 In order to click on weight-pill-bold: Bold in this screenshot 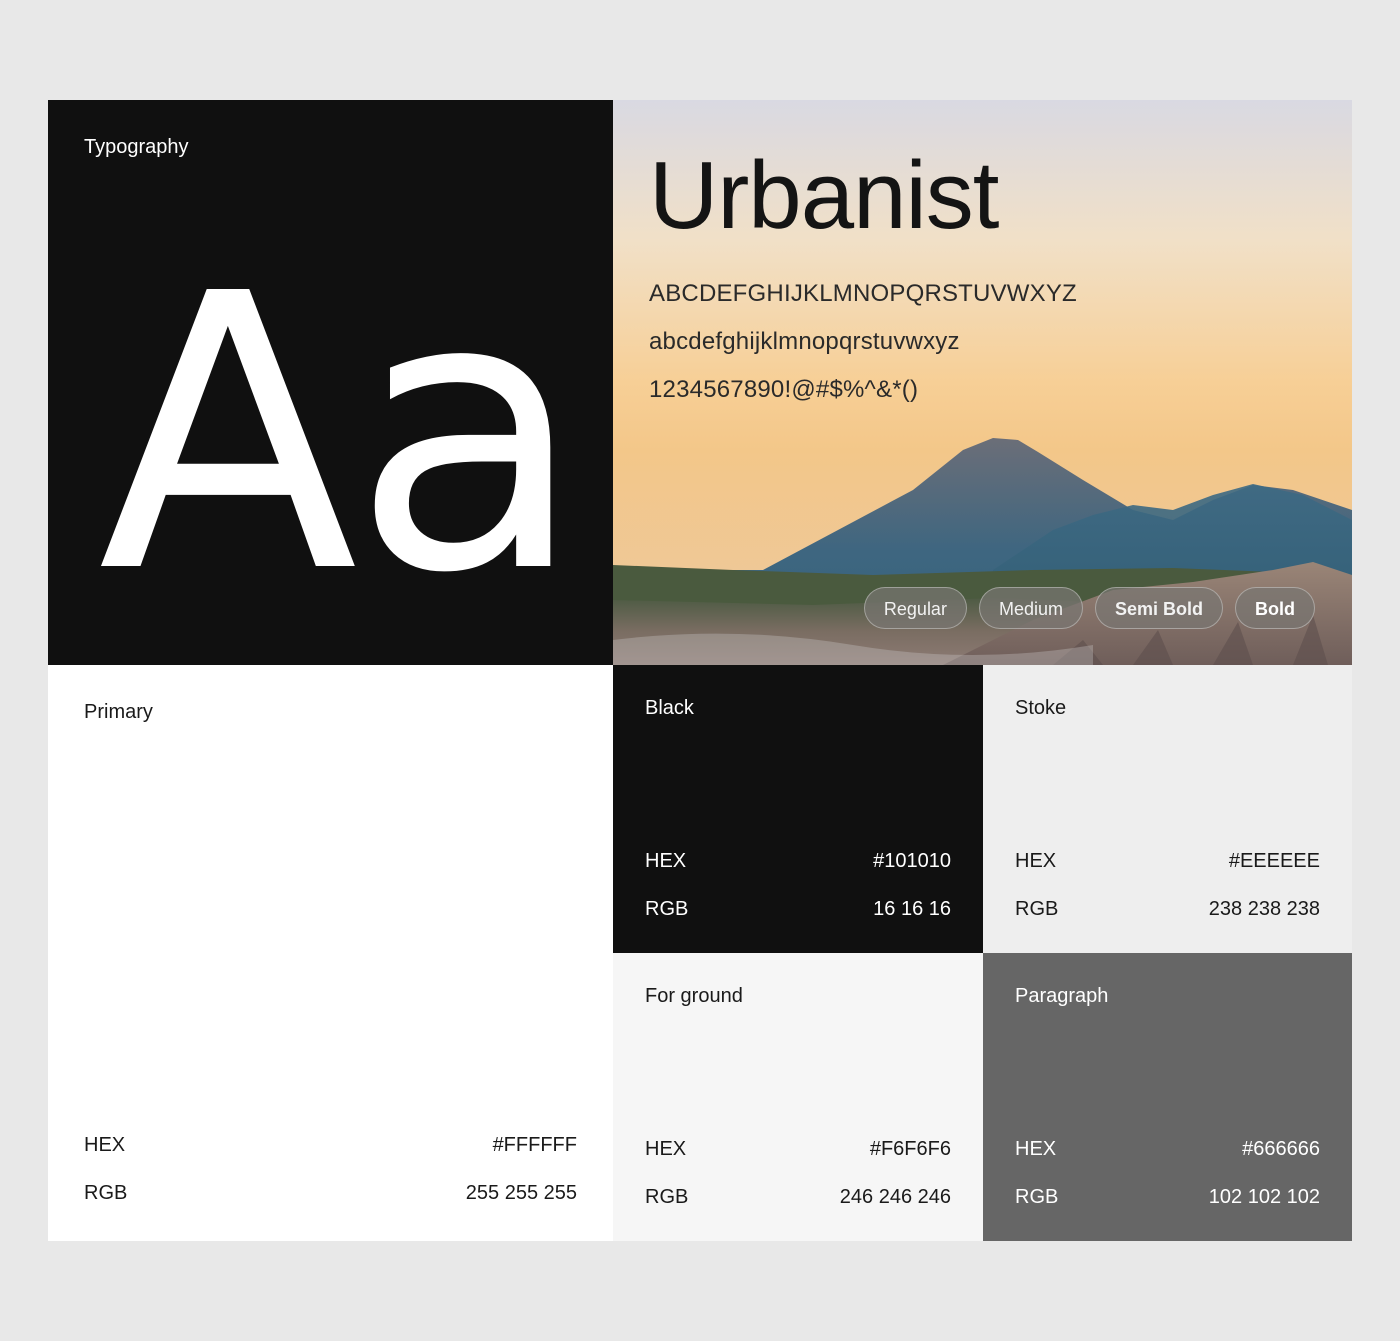, I will do `click(1275, 608)`.